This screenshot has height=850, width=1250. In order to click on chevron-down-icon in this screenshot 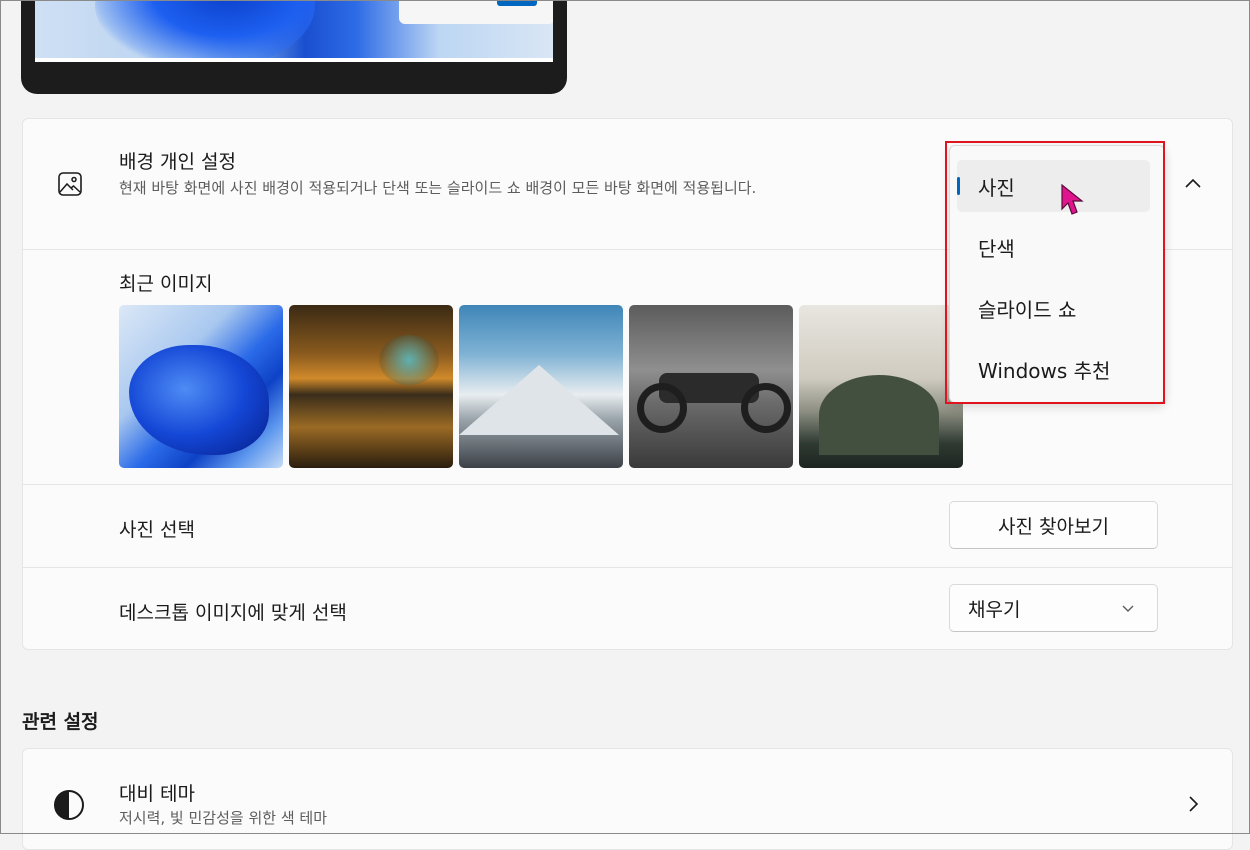, I will do `click(1128, 608)`.